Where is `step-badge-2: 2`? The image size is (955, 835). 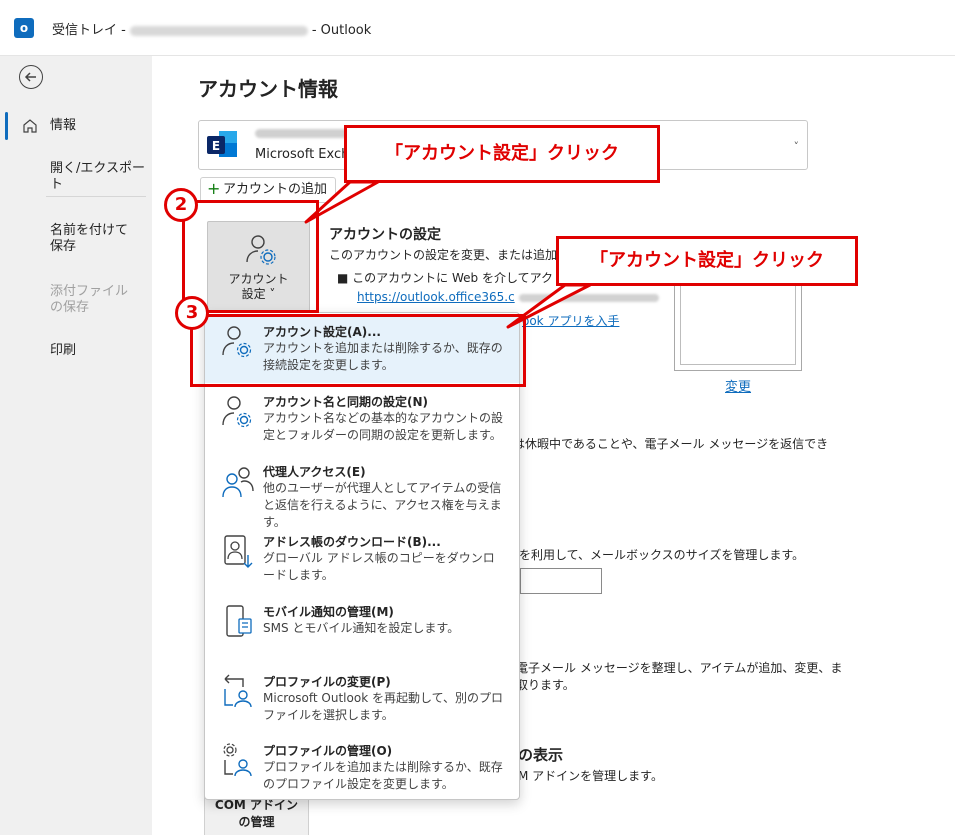
step-badge-2: 2 is located at coordinates (181, 205).